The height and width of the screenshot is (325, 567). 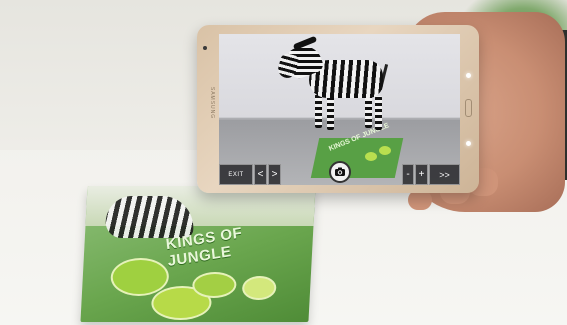 What do you see at coordinates (444, 174) in the screenshot?
I see `fast-forward-button: >>` at bounding box center [444, 174].